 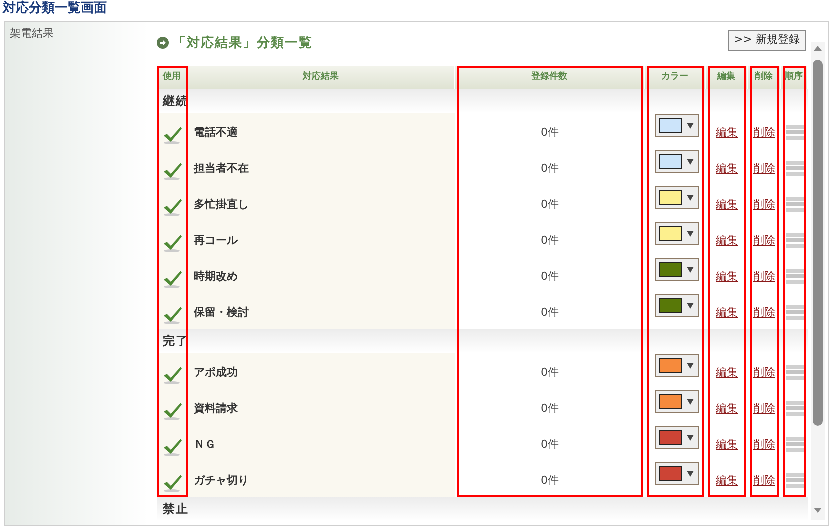 What do you see at coordinates (216, 240) in the screenshot?
I see `result-name: 再コール` at bounding box center [216, 240].